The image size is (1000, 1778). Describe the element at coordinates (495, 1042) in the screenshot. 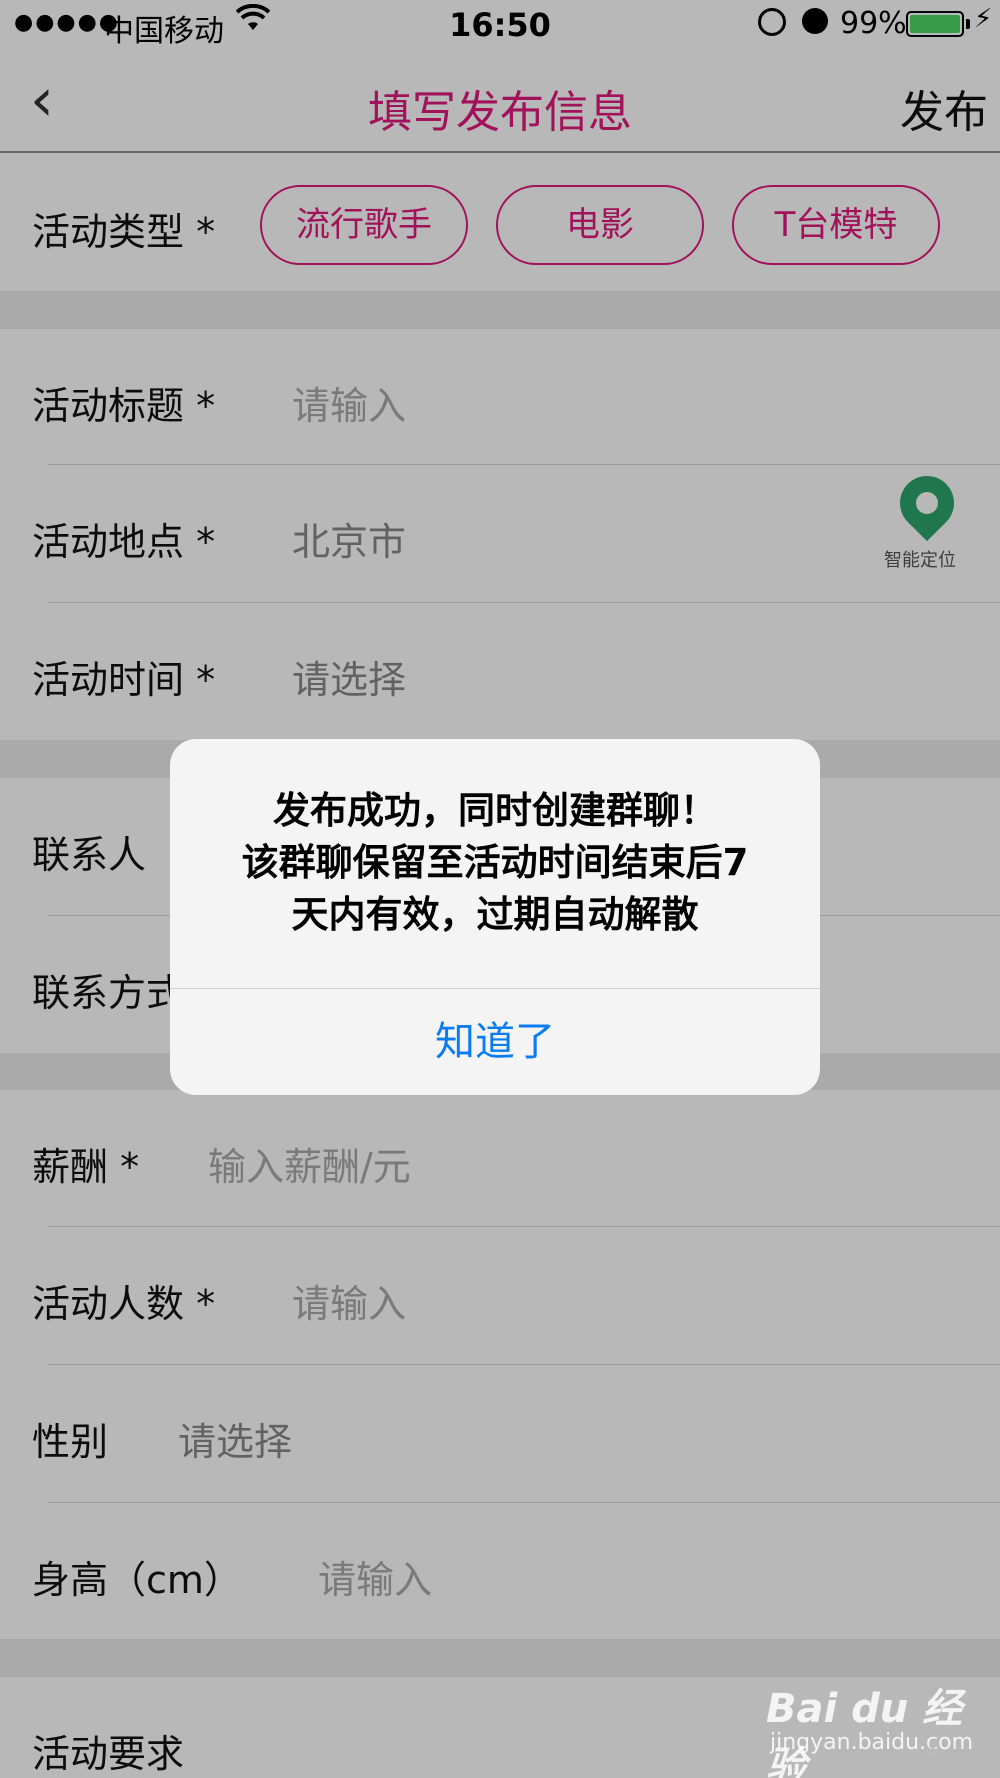

I see `alert-ok-button: 知道了` at that location.